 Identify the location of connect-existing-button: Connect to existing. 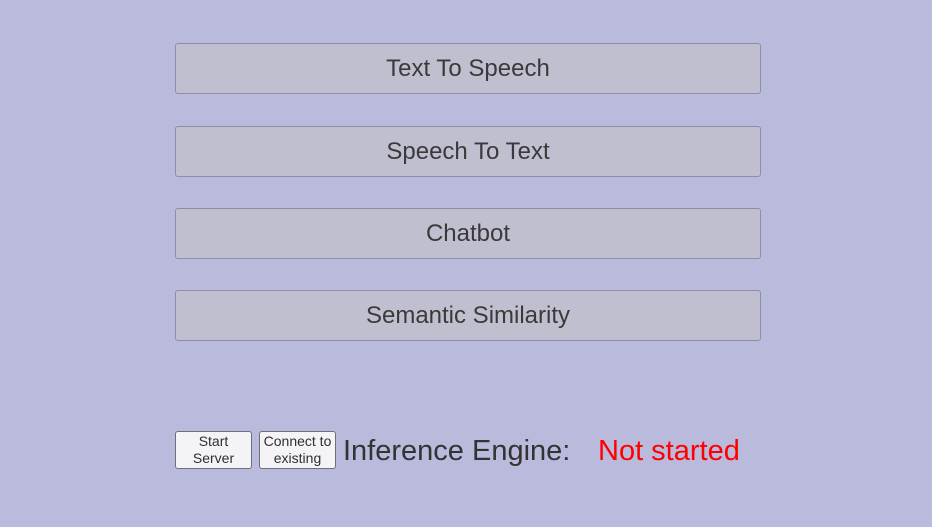
(297, 450).